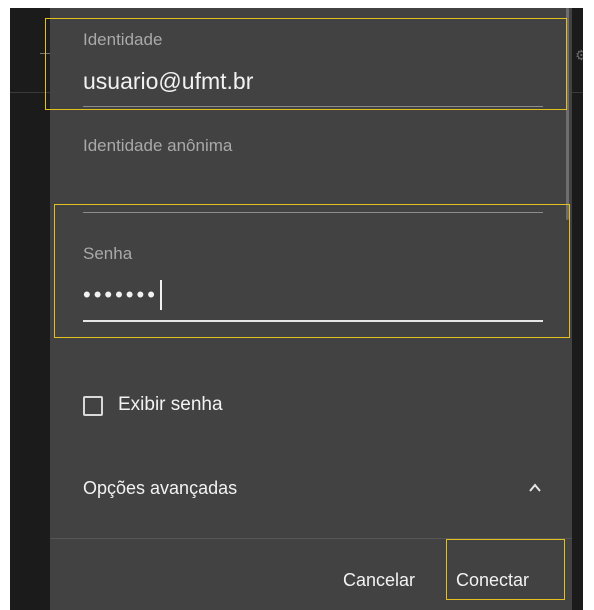 This screenshot has width=594, height=610. I want to click on anonymous-identity-label: Identidade anônima, so click(158, 145).